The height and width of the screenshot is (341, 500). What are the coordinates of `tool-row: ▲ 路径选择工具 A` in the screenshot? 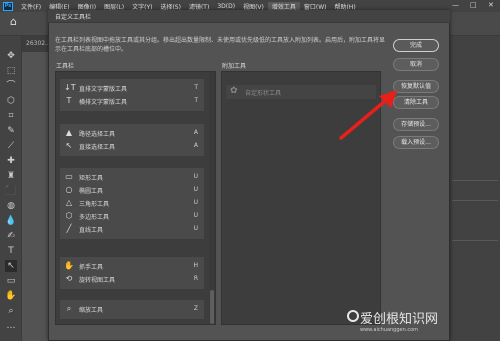 It's located at (132, 133).